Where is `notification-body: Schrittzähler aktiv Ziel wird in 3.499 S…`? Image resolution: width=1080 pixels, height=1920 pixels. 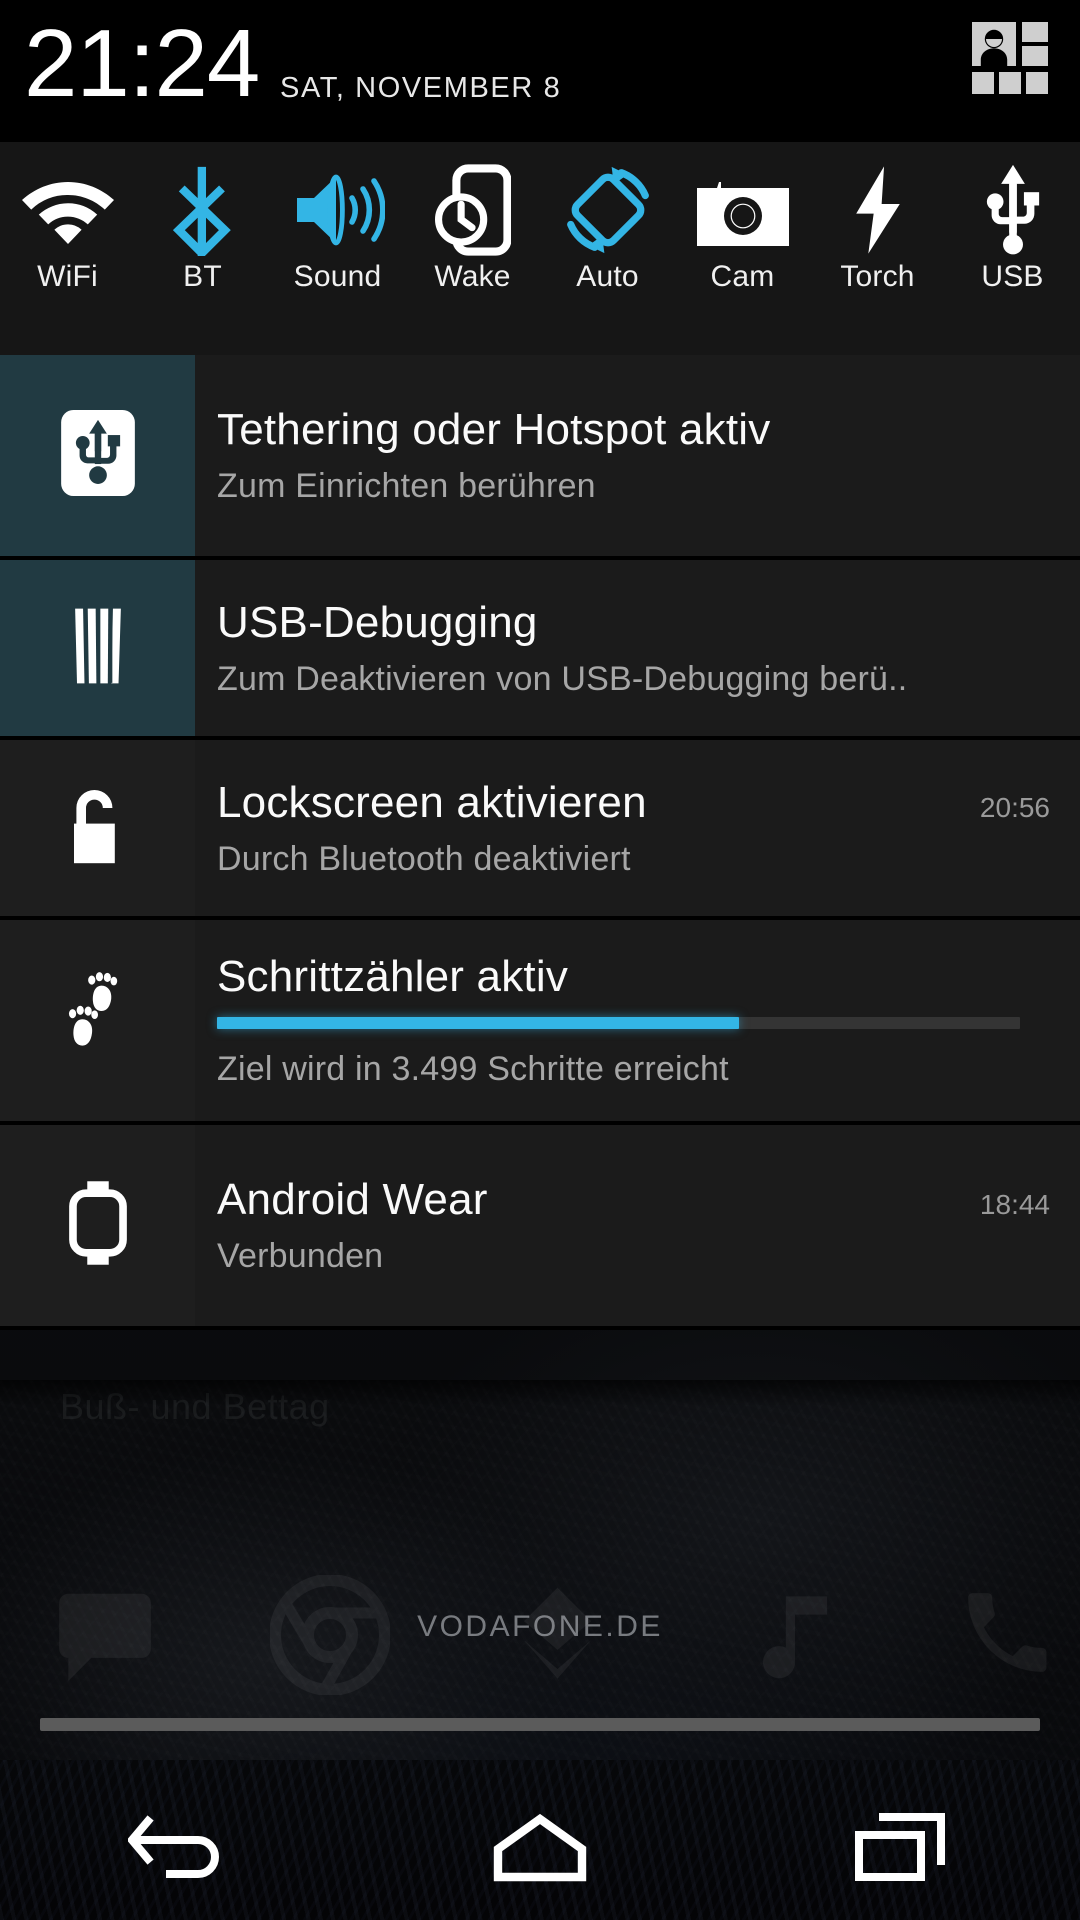
notification-body: Schrittzähler aktiv Ziel wird in 3.499 S… is located at coordinates (637, 1020).